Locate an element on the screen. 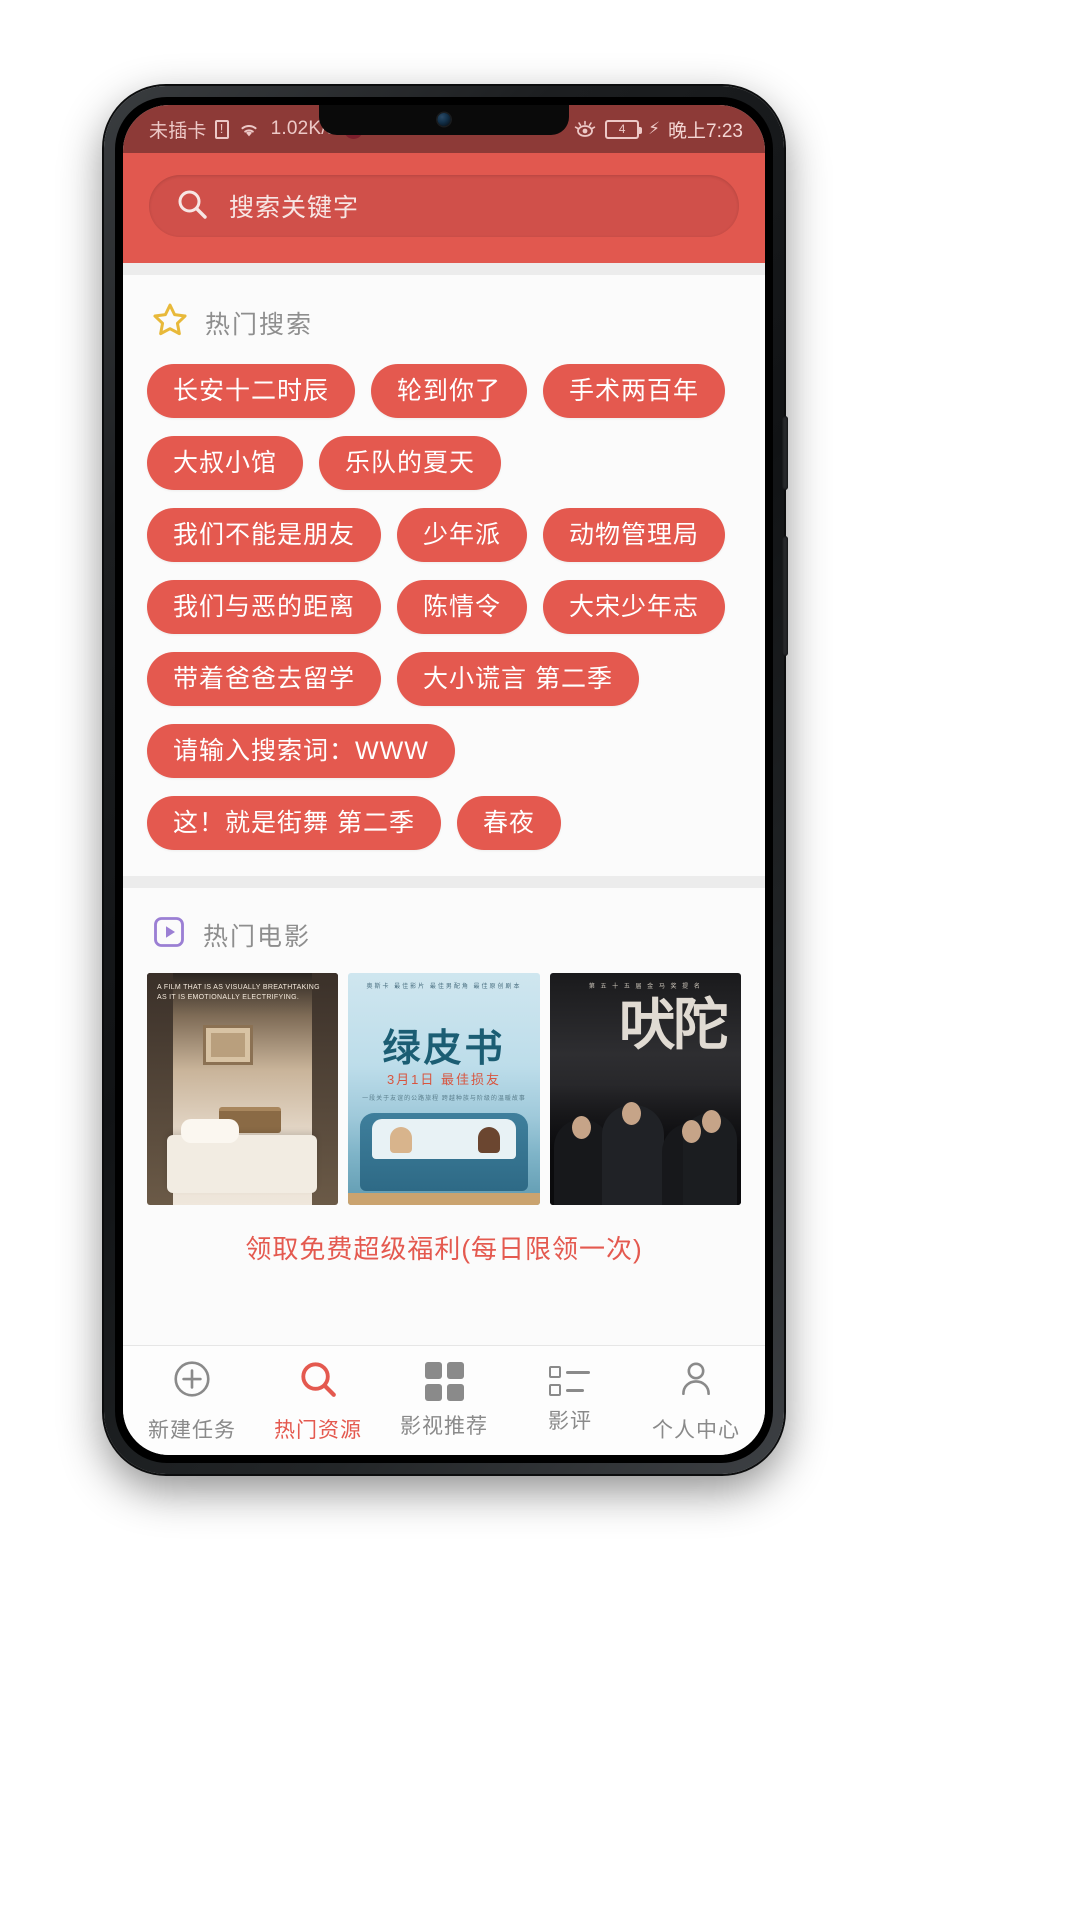 Image resolution: width=1080 pixels, height=1920 pixels. hot-search-tag: 动物管理局 is located at coordinates (634, 535).